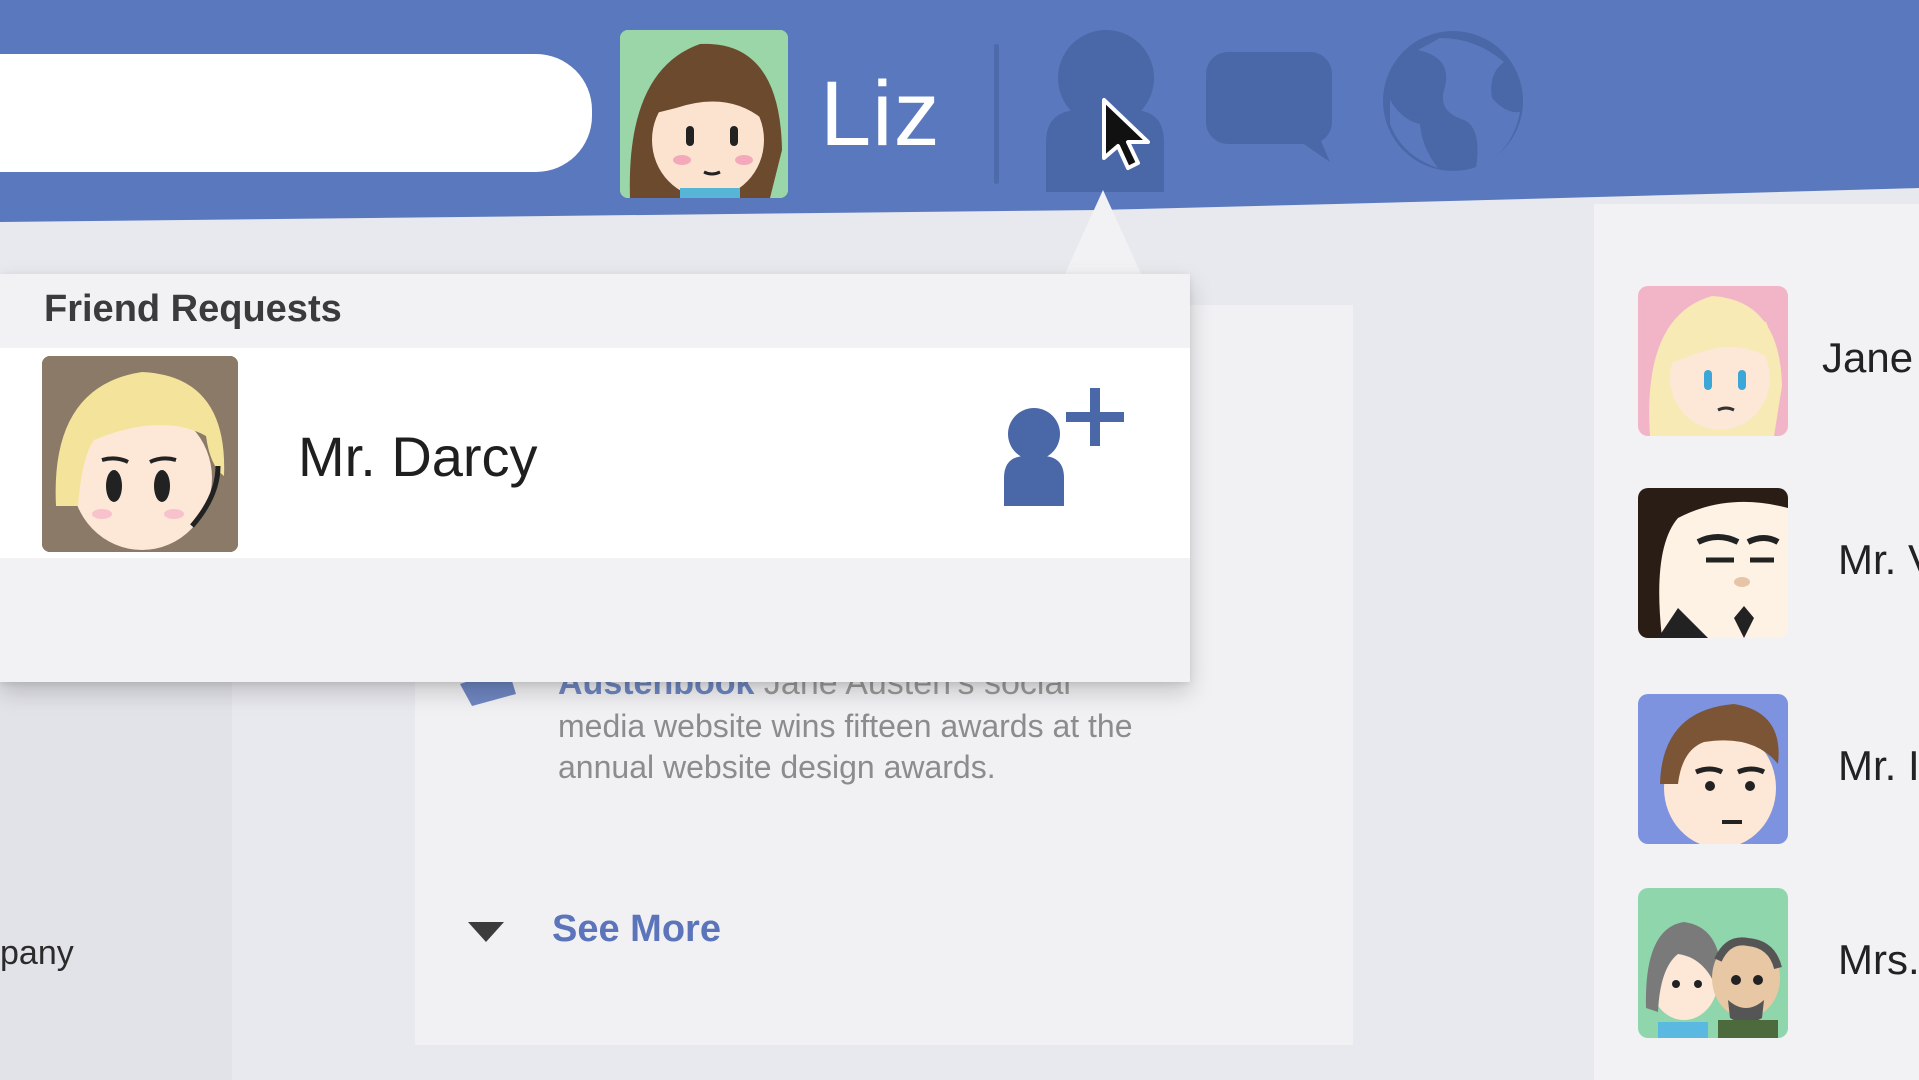 This screenshot has height=1080, width=1919. I want to click on friend-request-item: Mr. Darcy, so click(595, 453).